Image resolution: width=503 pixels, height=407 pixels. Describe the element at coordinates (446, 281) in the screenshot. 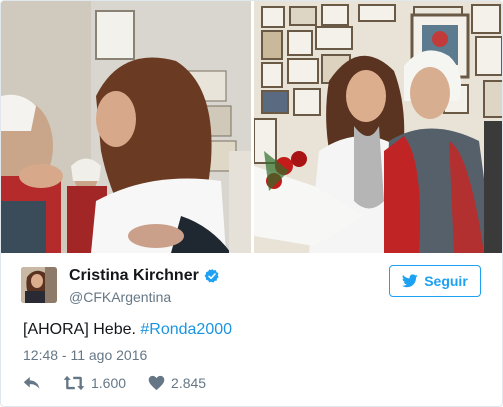

I see `follow-button-label: Seguir` at that location.